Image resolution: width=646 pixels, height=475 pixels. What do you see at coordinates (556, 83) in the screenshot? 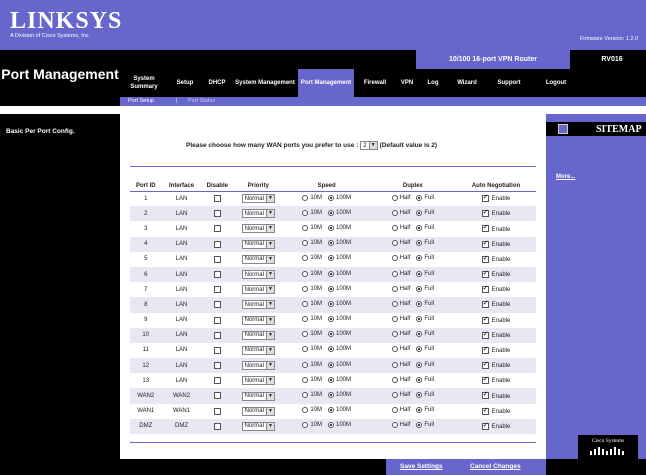
I see `tab-logout: Logout` at bounding box center [556, 83].